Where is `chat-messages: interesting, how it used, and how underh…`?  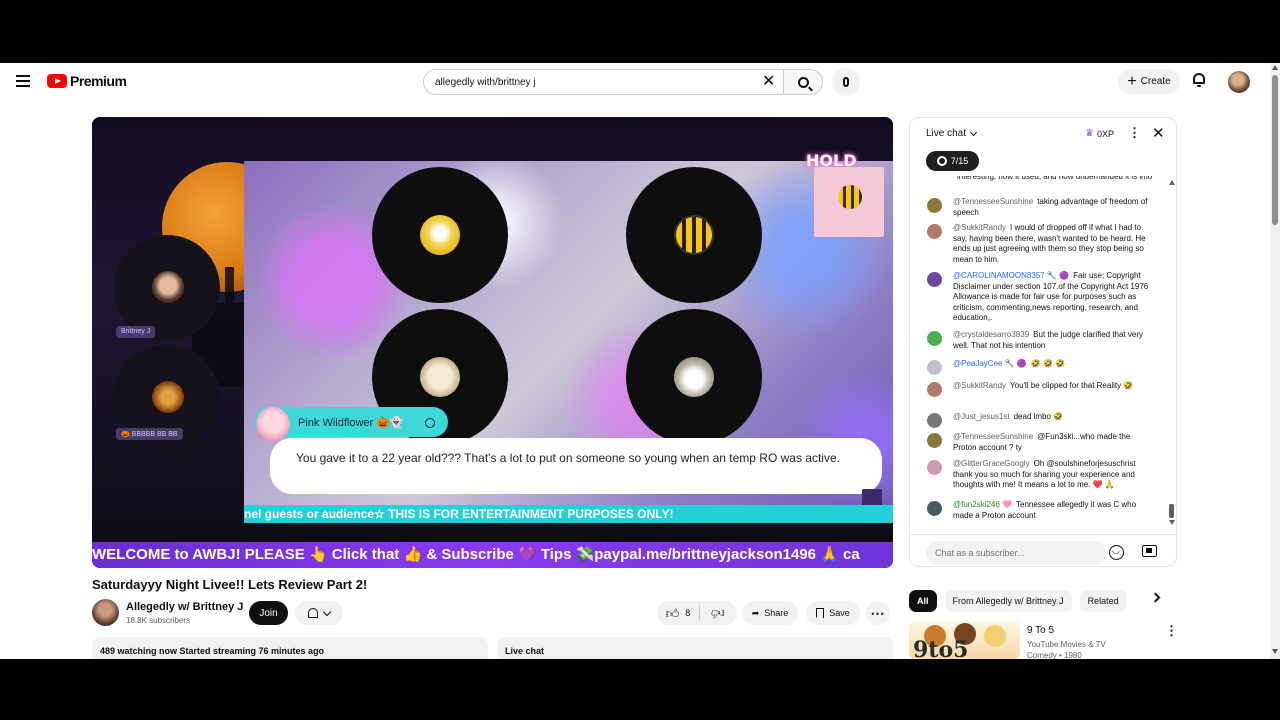 chat-messages: interesting, how it used, and how underh… is located at coordinates (1039, 352).